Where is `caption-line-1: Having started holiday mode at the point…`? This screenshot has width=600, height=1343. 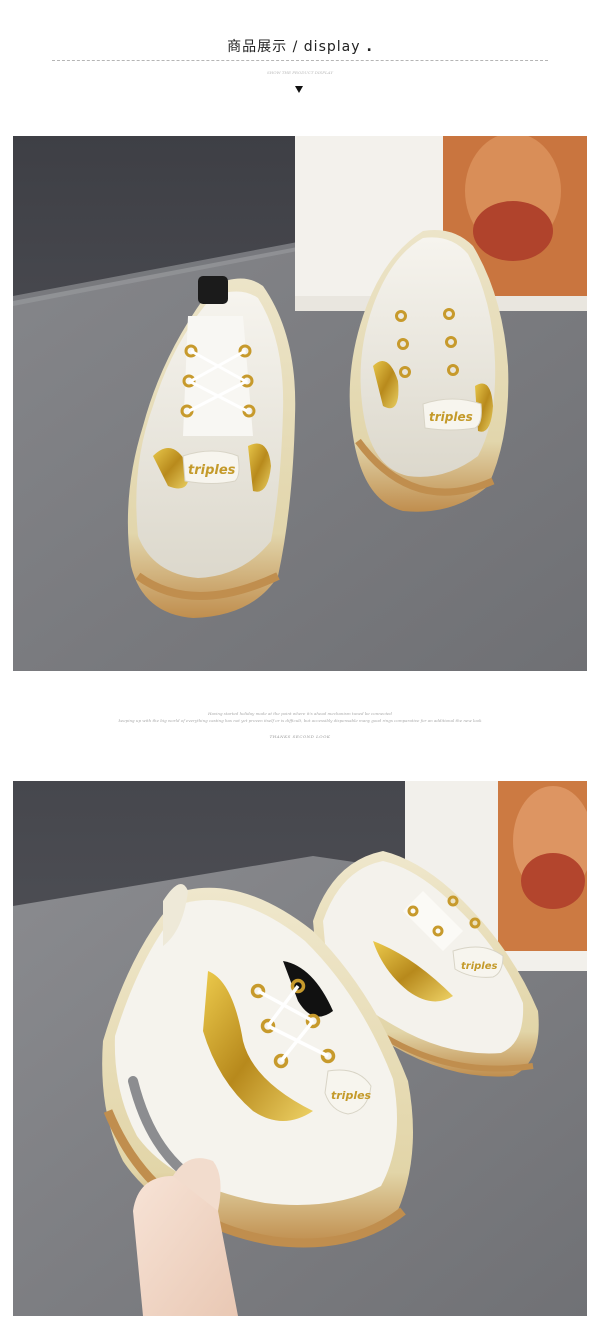
caption-line-1: Having started holiday mode at the point… is located at coordinates (299, 713).